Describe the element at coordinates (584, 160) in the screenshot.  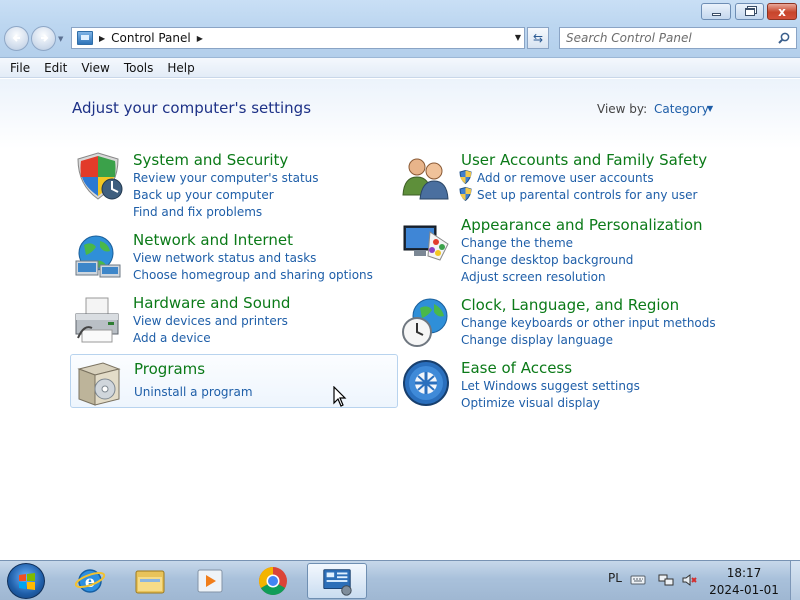
I see `category-title: User Accounts and Family Safety` at that location.